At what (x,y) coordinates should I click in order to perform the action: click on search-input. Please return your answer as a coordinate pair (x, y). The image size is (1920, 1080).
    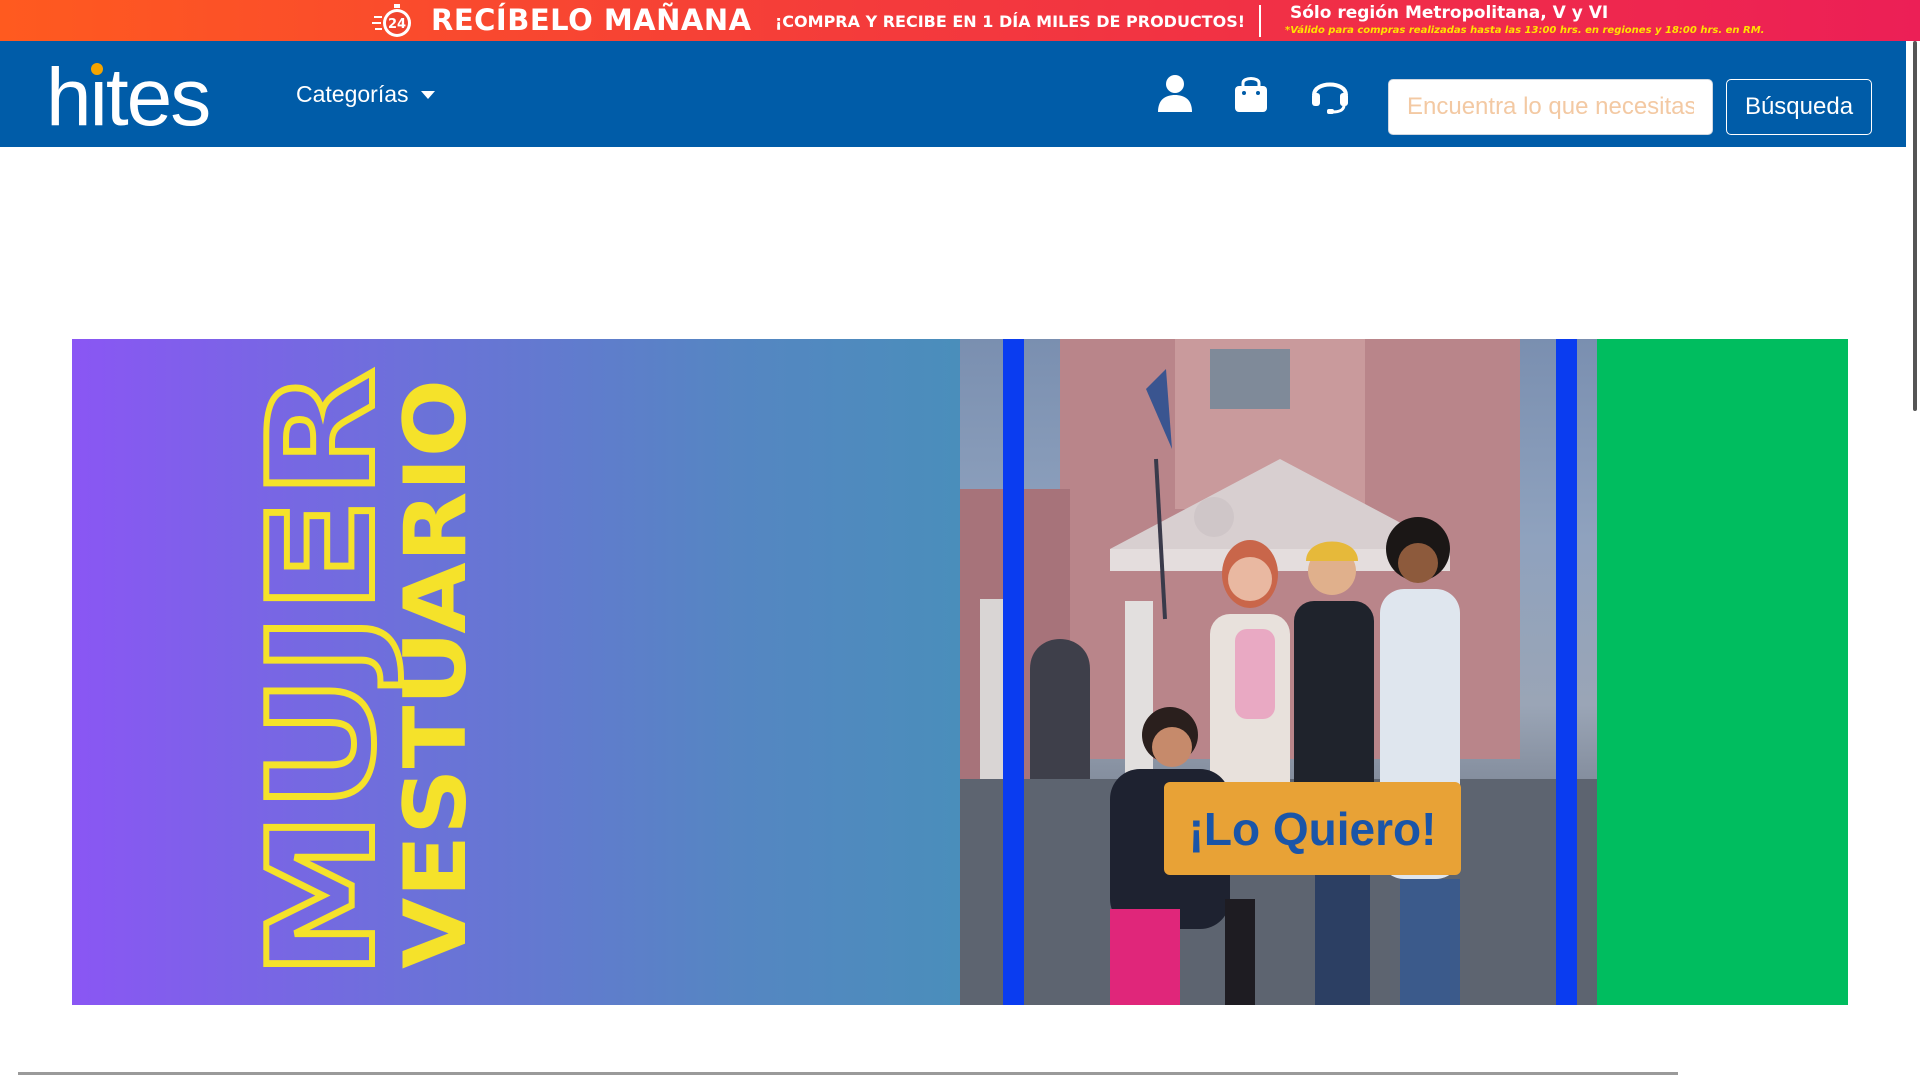
    Looking at the image, I should click on (1550, 107).